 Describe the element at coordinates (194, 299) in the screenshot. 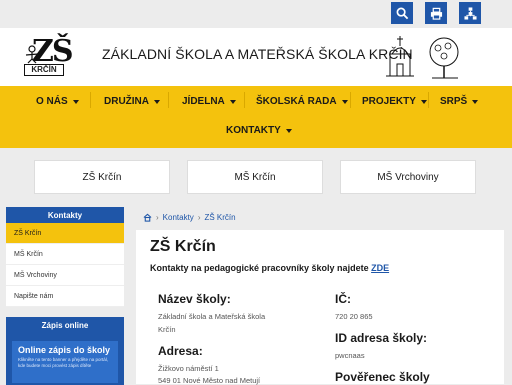

I see `school-name-label: Název školy:` at that location.